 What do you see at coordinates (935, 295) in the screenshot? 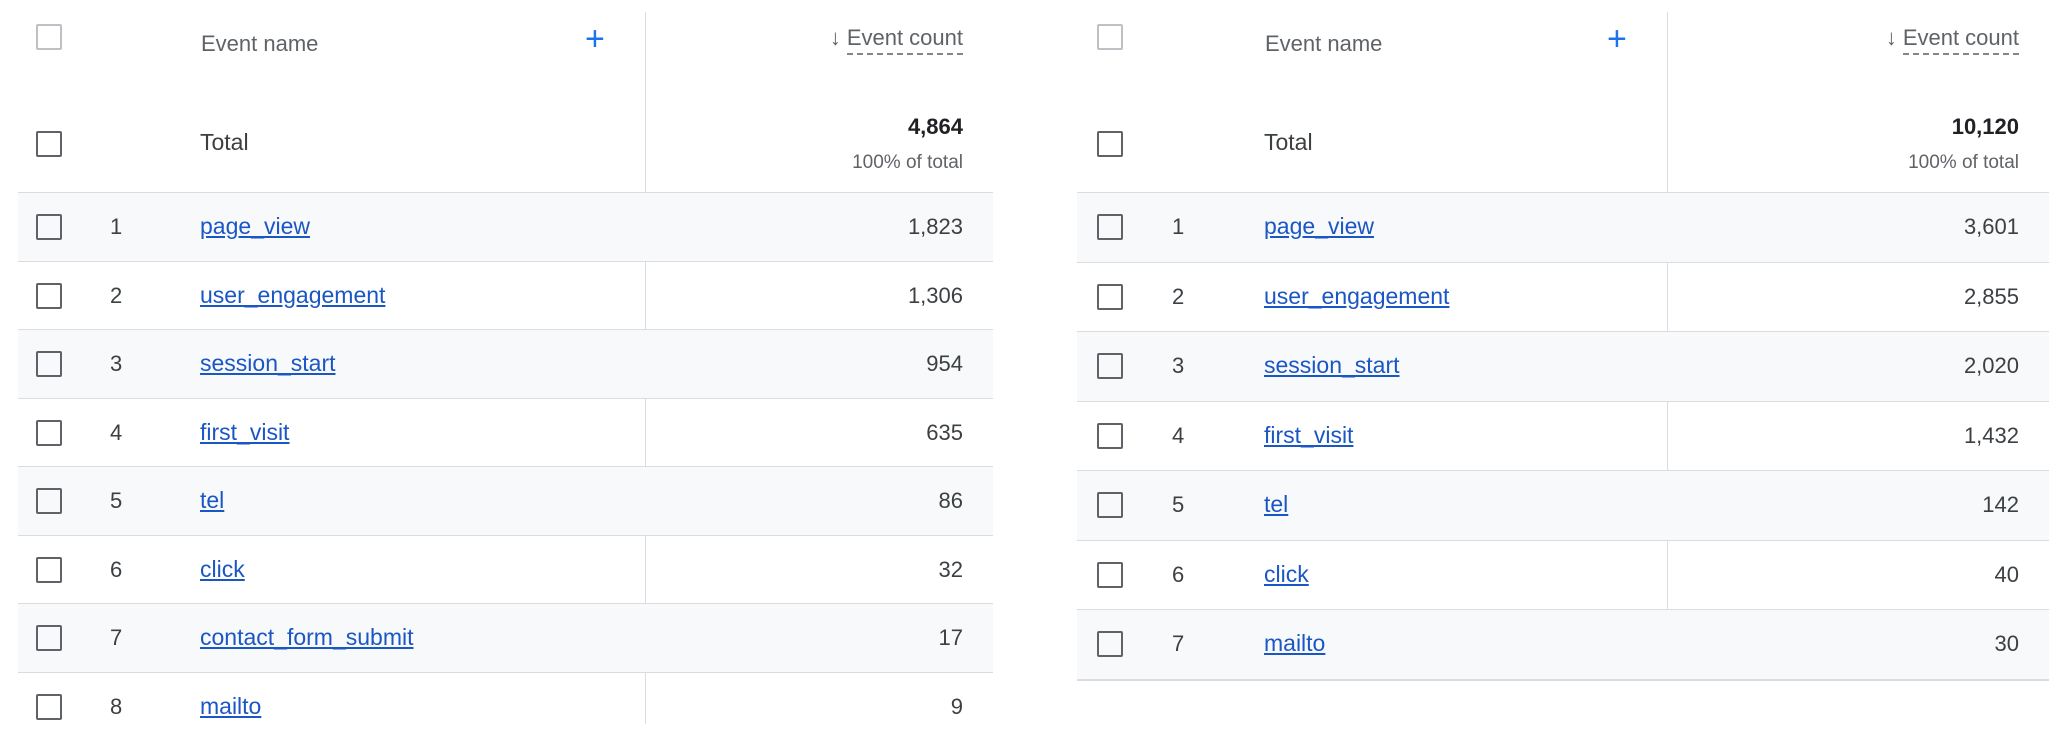
I see `event-count-value: 1,306` at bounding box center [935, 295].